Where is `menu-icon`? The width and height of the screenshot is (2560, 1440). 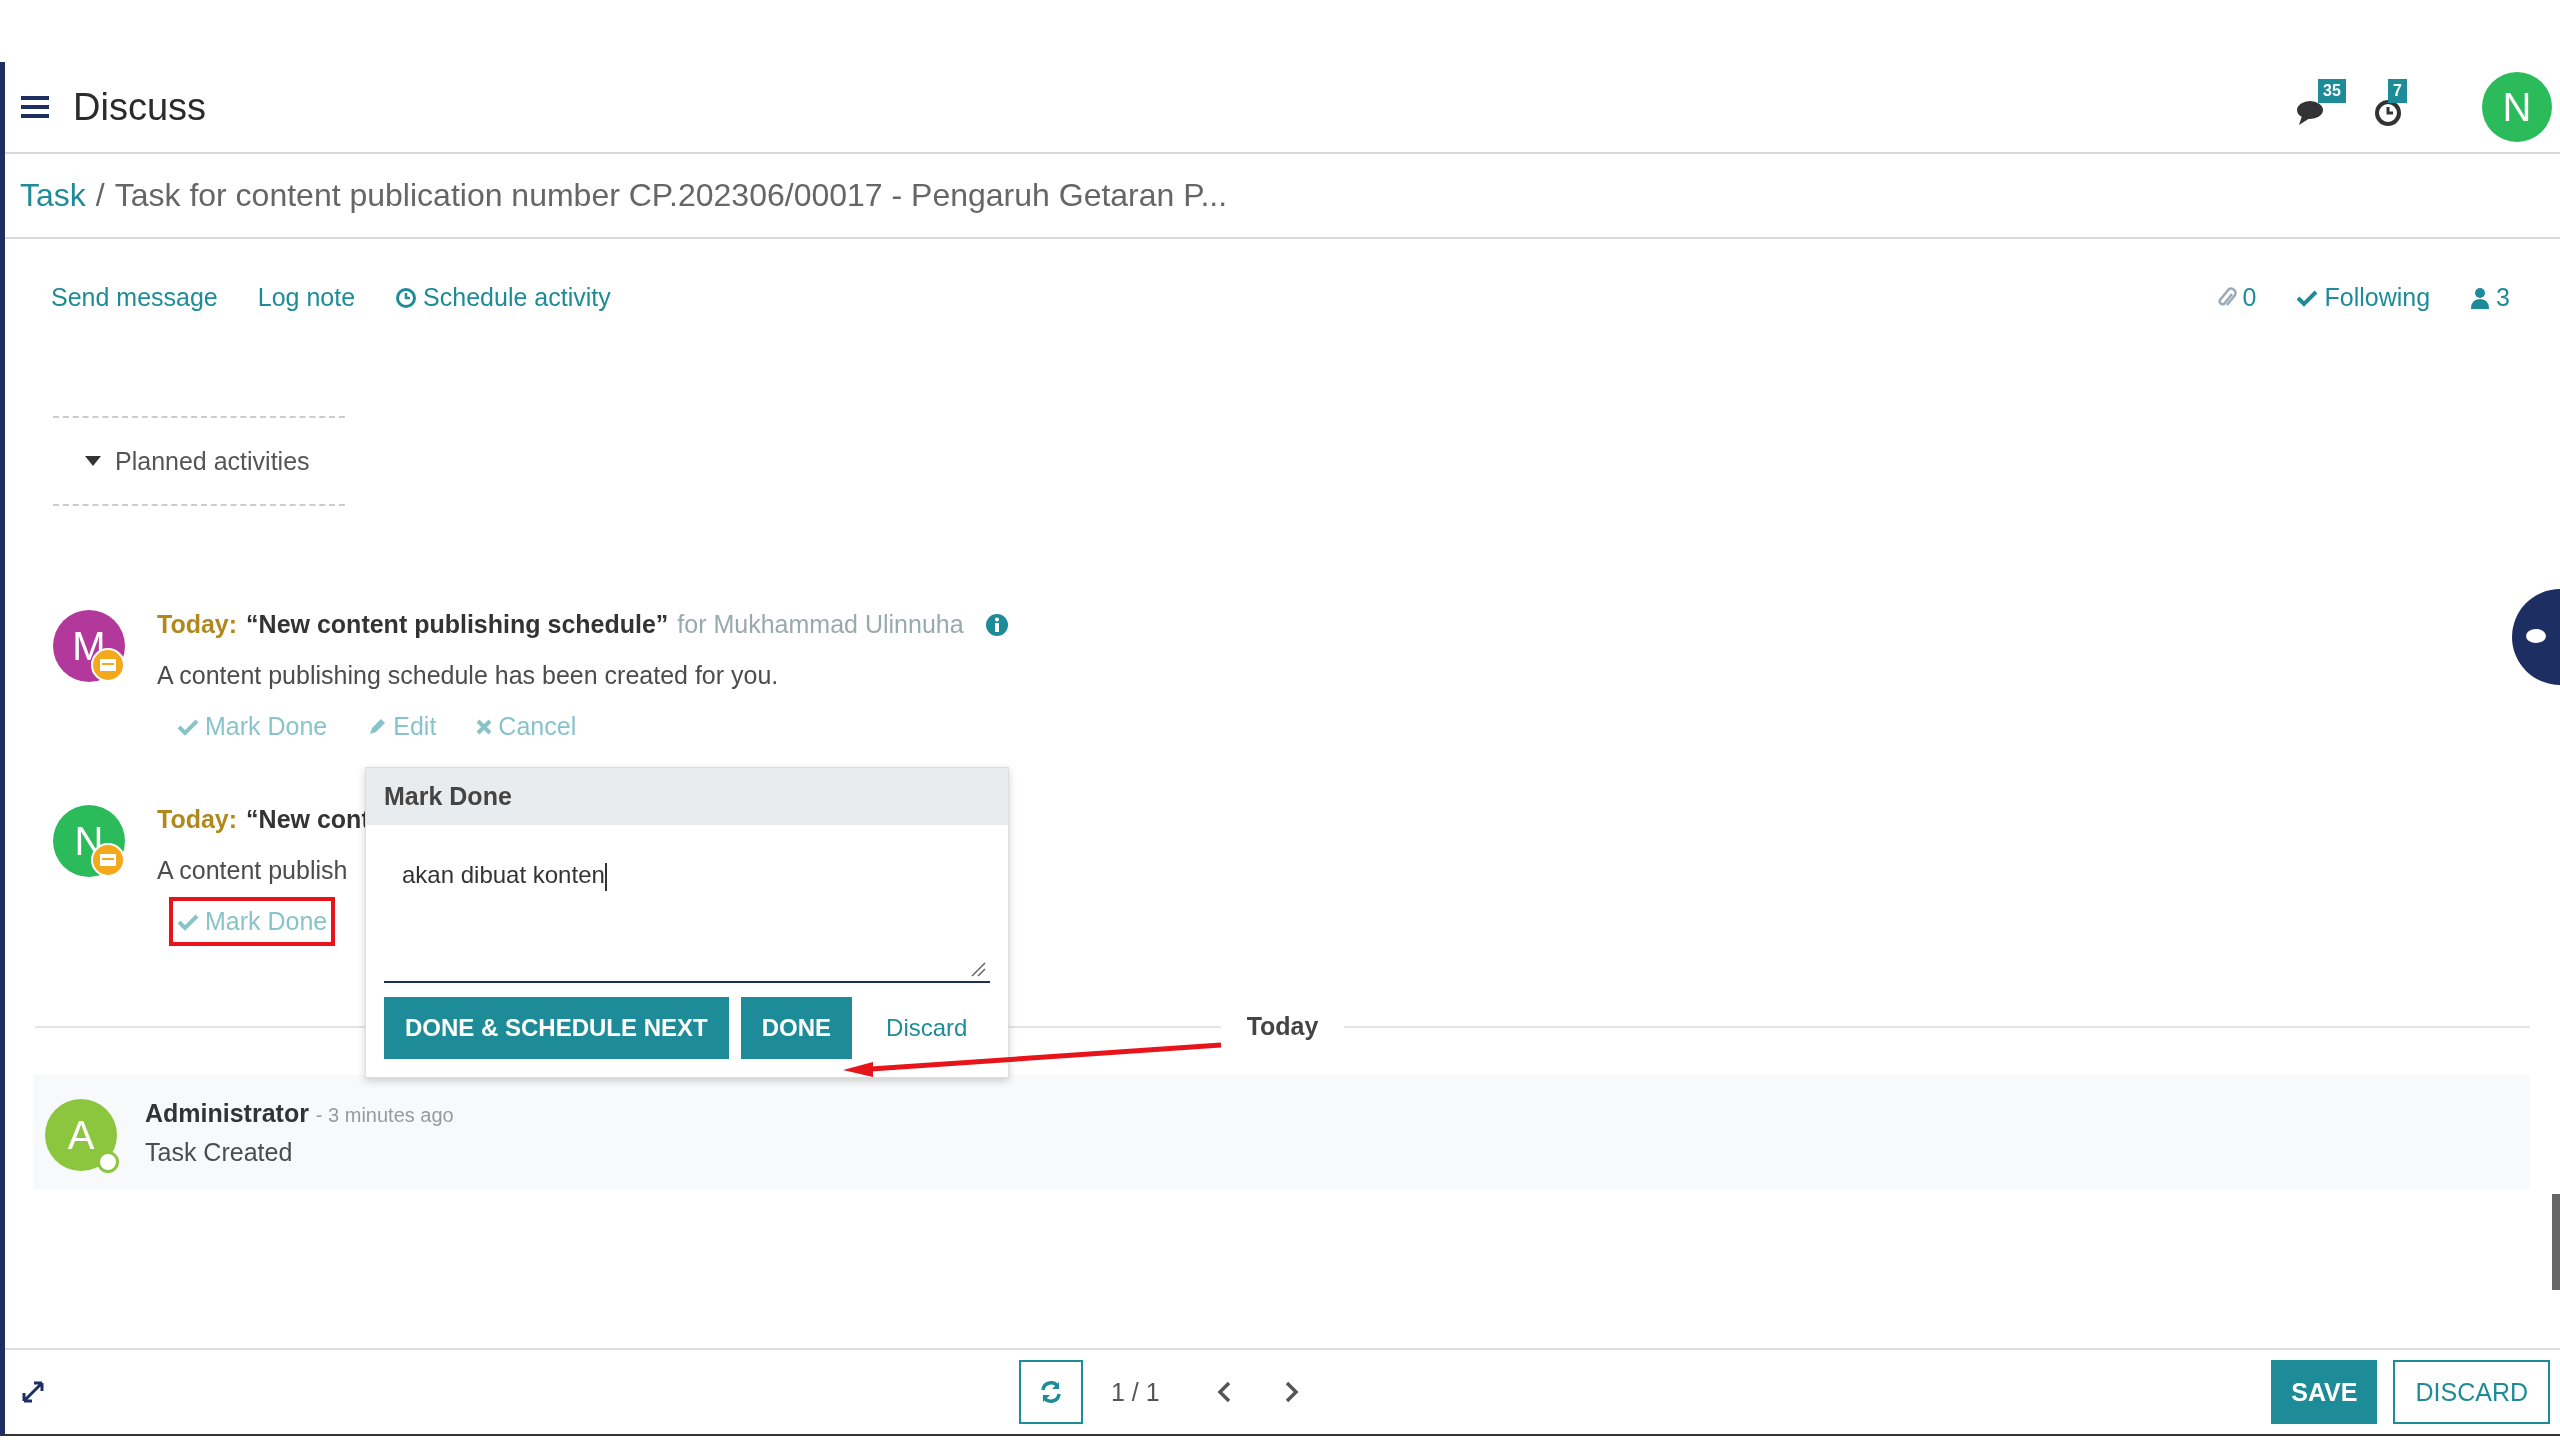 menu-icon is located at coordinates (35, 107).